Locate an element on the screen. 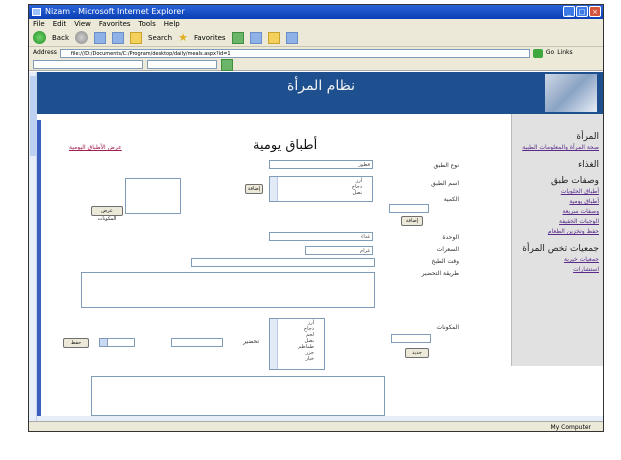 The height and width of the screenshot is (460, 621). cook-time-label: وقت الطبخ is located at coordinates (445, 261).